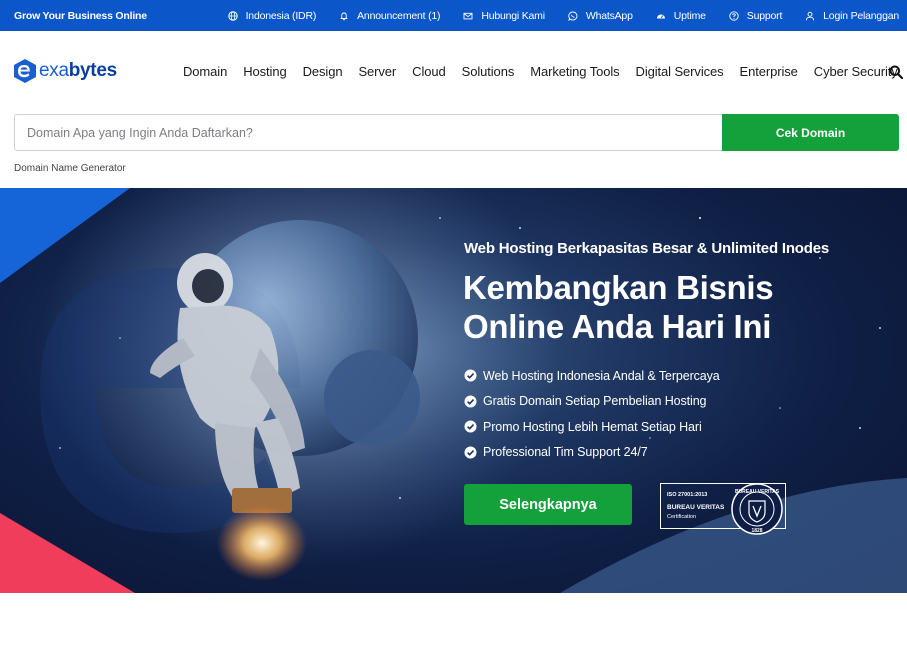  Describe the element at coordinates (468, 15) in the screenshot. I see `mail-icon` at that location.